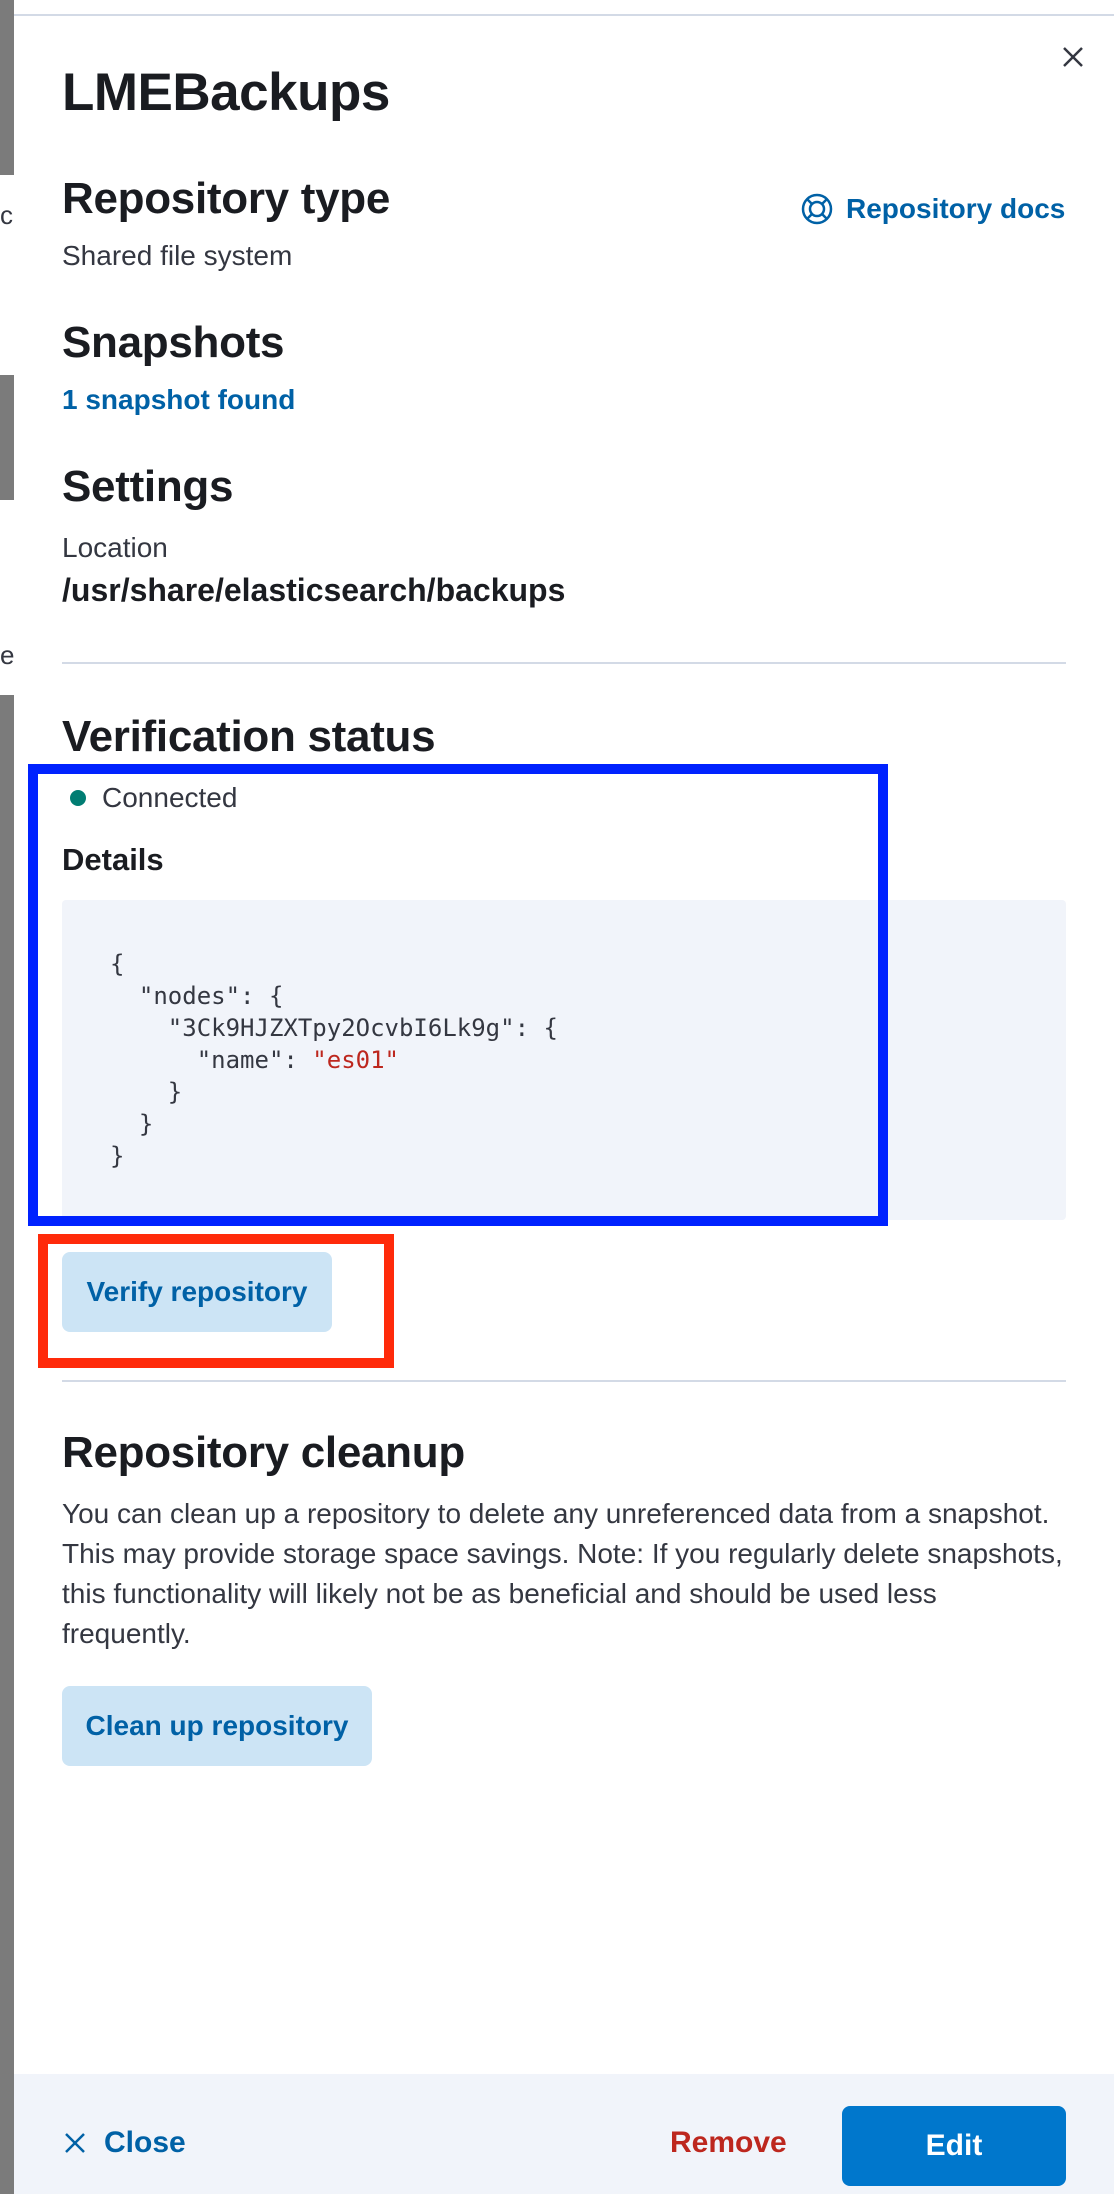  Describe the element at coordinates (173, 342) in the screenshot. I see `snapshots-heading: Snapshots` at that location.